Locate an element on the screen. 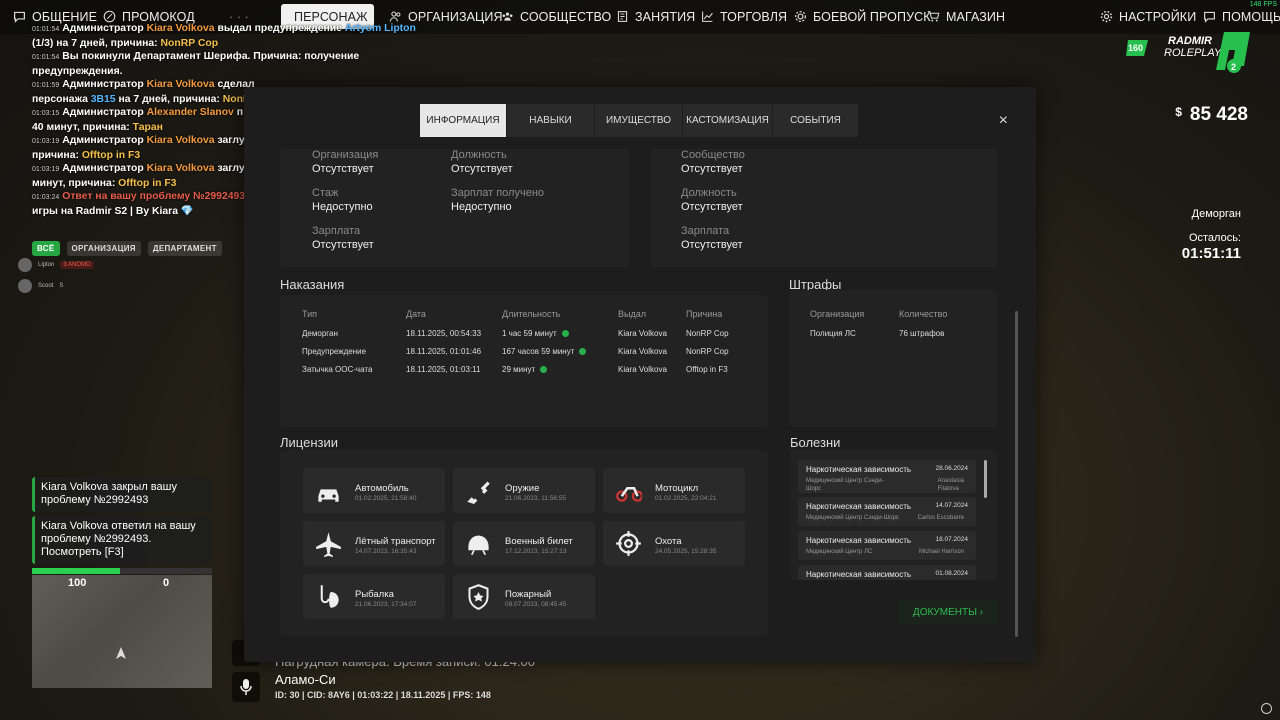  disease-doctor: Anastasia Filatova is located at coordinates (950, 485).